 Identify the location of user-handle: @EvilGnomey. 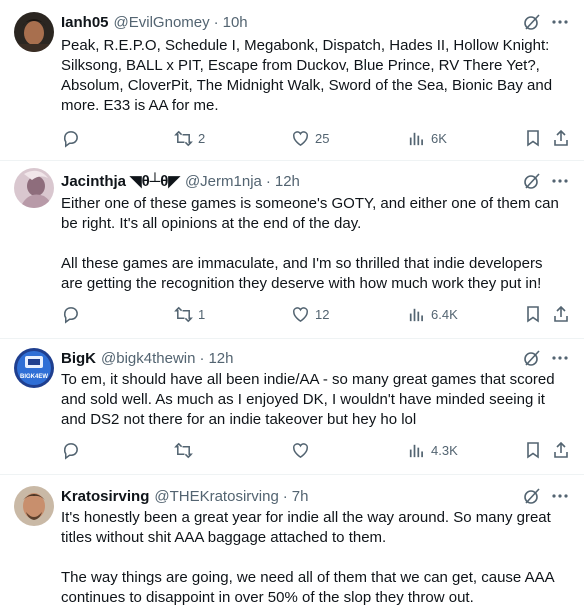
(162, 22).